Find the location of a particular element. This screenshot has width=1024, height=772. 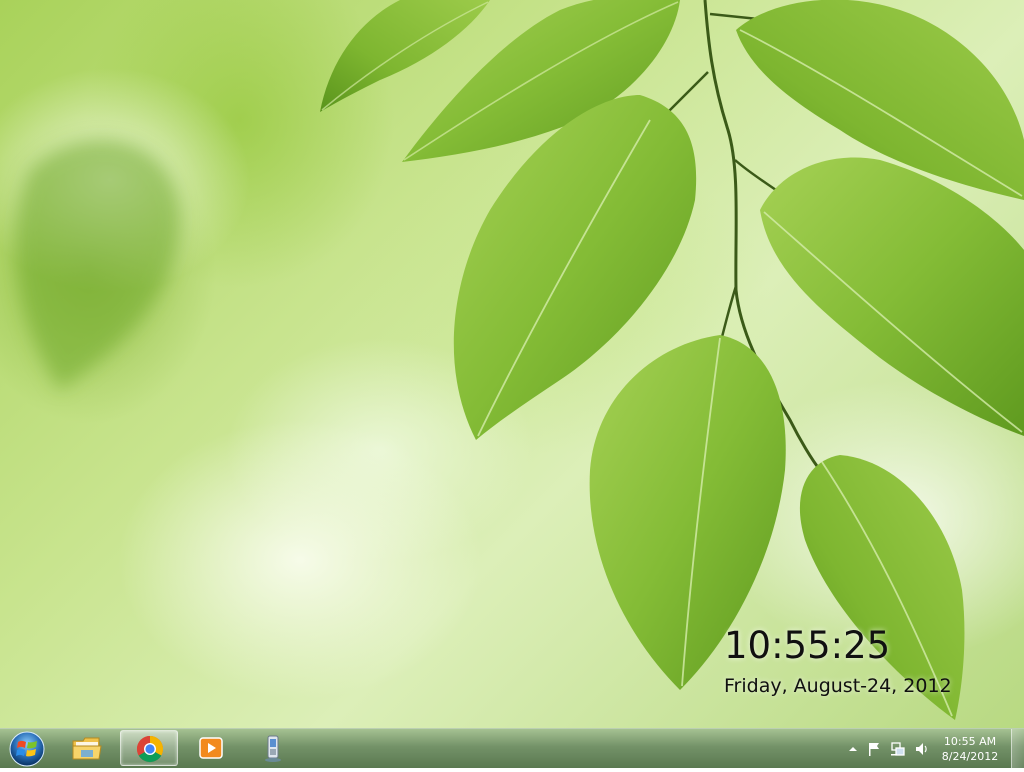

show-desktop-button is located at coordinates (1017, 749).